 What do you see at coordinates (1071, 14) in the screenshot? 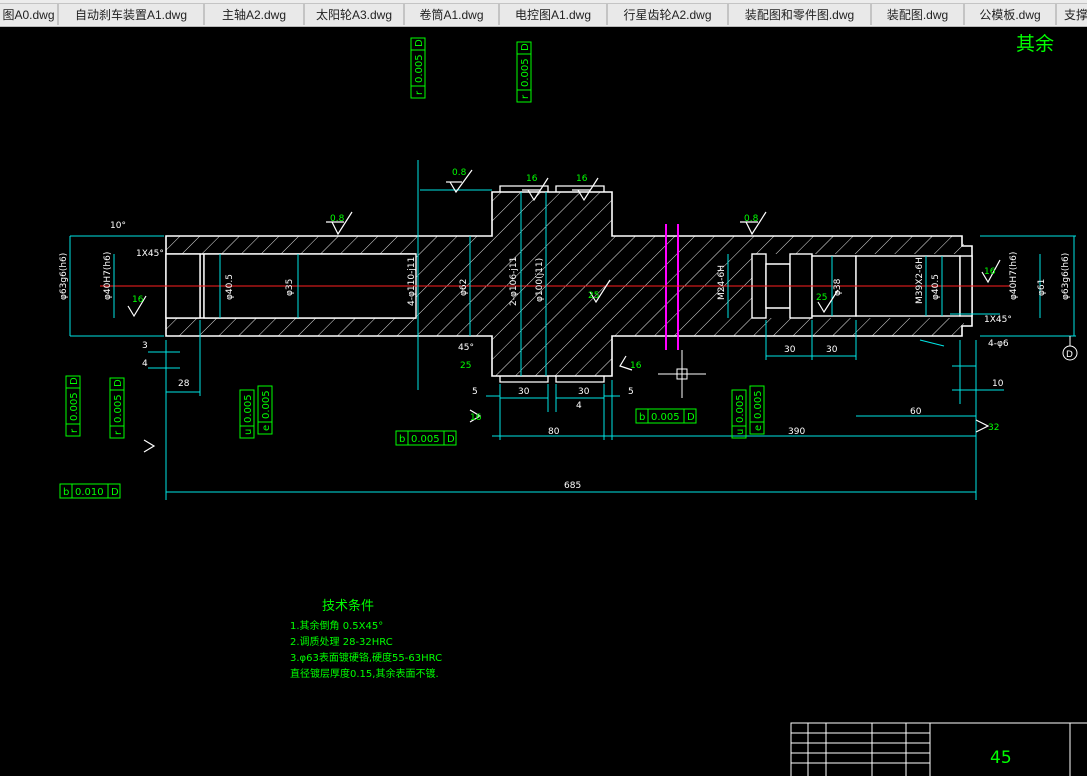
I see `file-tab: 支撑` at bounding box center [1071, 14].